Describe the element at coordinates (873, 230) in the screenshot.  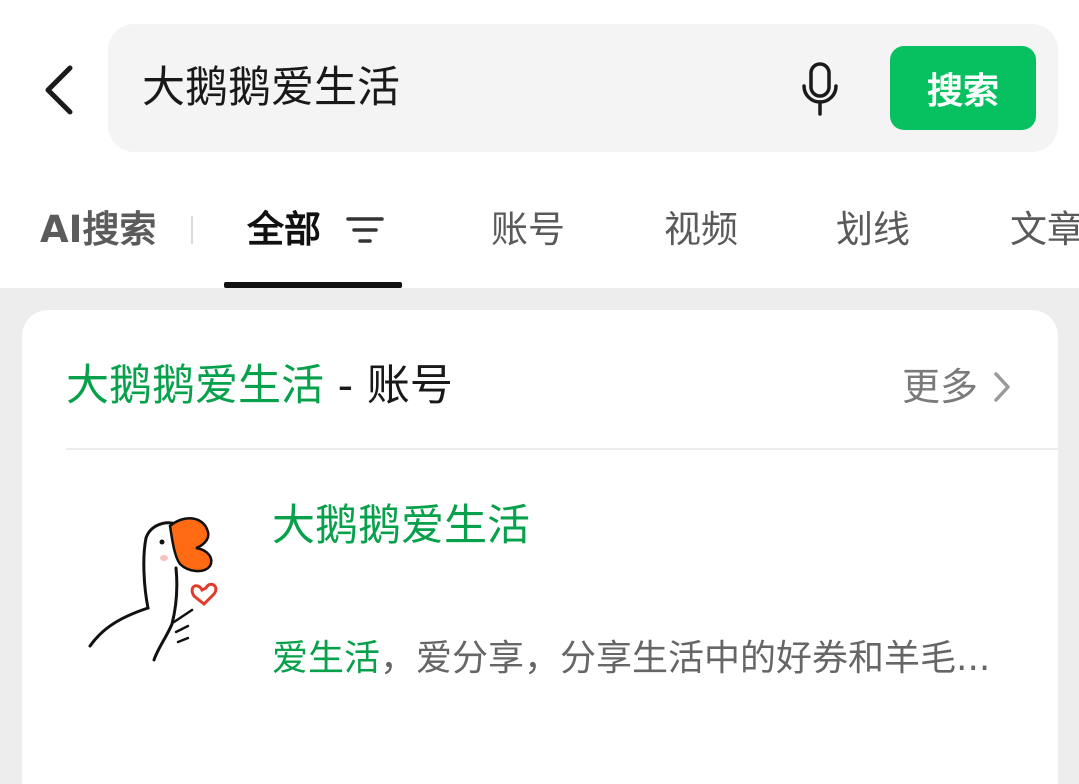
I see `tab-highlight: 划线` at that location.